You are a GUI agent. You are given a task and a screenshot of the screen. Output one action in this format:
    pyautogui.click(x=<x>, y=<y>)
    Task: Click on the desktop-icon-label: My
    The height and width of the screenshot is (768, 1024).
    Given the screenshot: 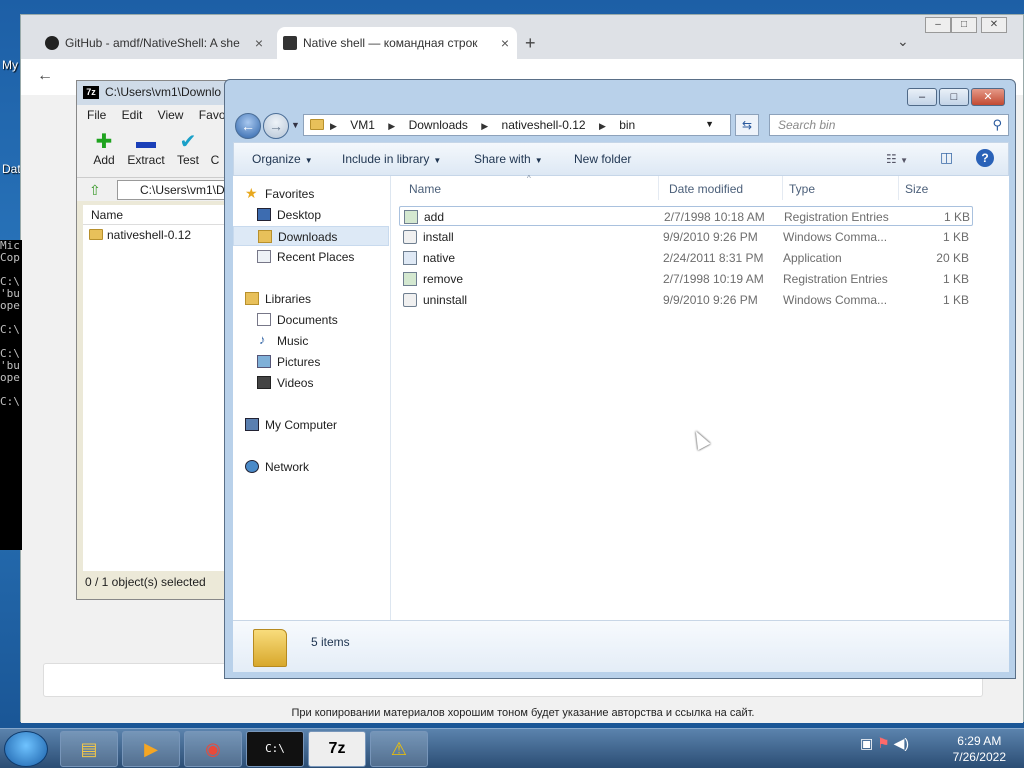 What is the action you would take?
    pyautogui.click(x=10, y=65)
    